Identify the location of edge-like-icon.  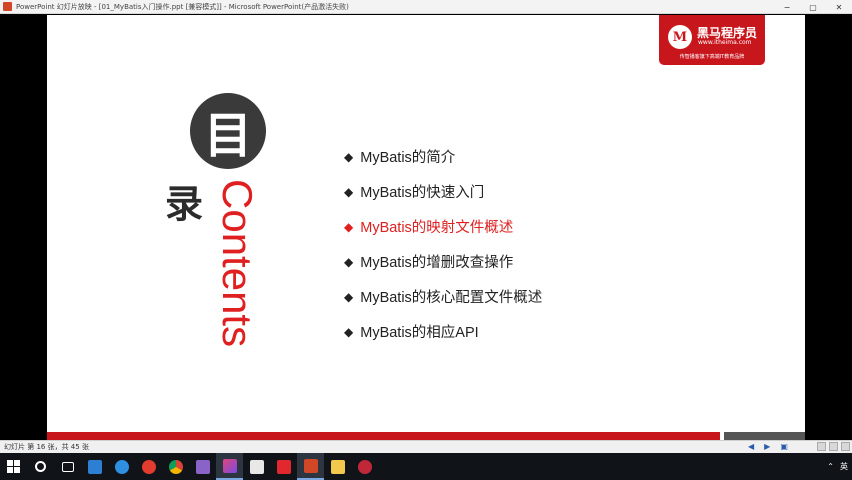
(121, 466).